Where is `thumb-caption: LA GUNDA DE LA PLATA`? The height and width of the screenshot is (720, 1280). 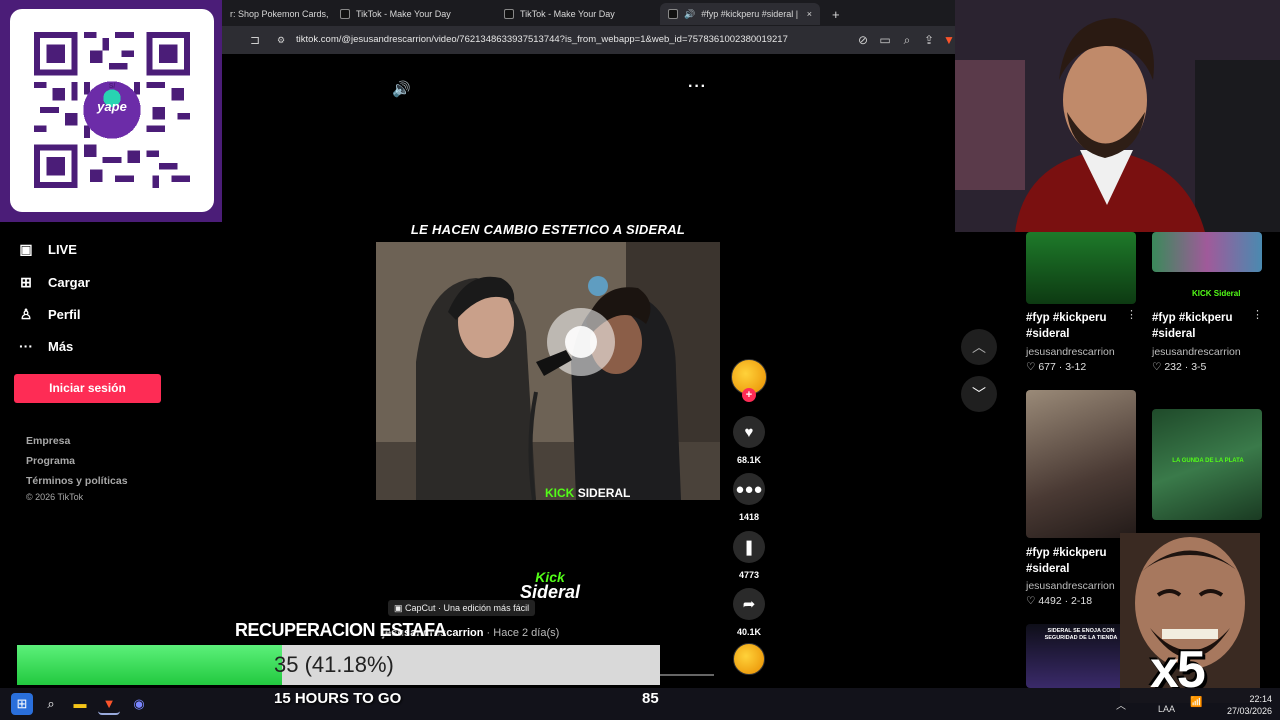 thumb-caption: LA GUNDA DE LA PLATA is located at coordinates (1208, 461).